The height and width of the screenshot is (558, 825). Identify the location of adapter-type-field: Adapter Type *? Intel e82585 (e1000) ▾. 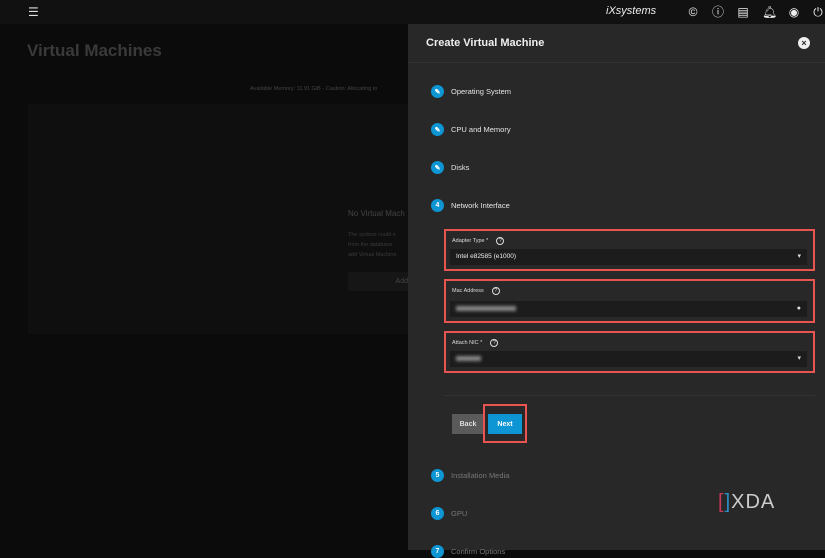
(629, 250).